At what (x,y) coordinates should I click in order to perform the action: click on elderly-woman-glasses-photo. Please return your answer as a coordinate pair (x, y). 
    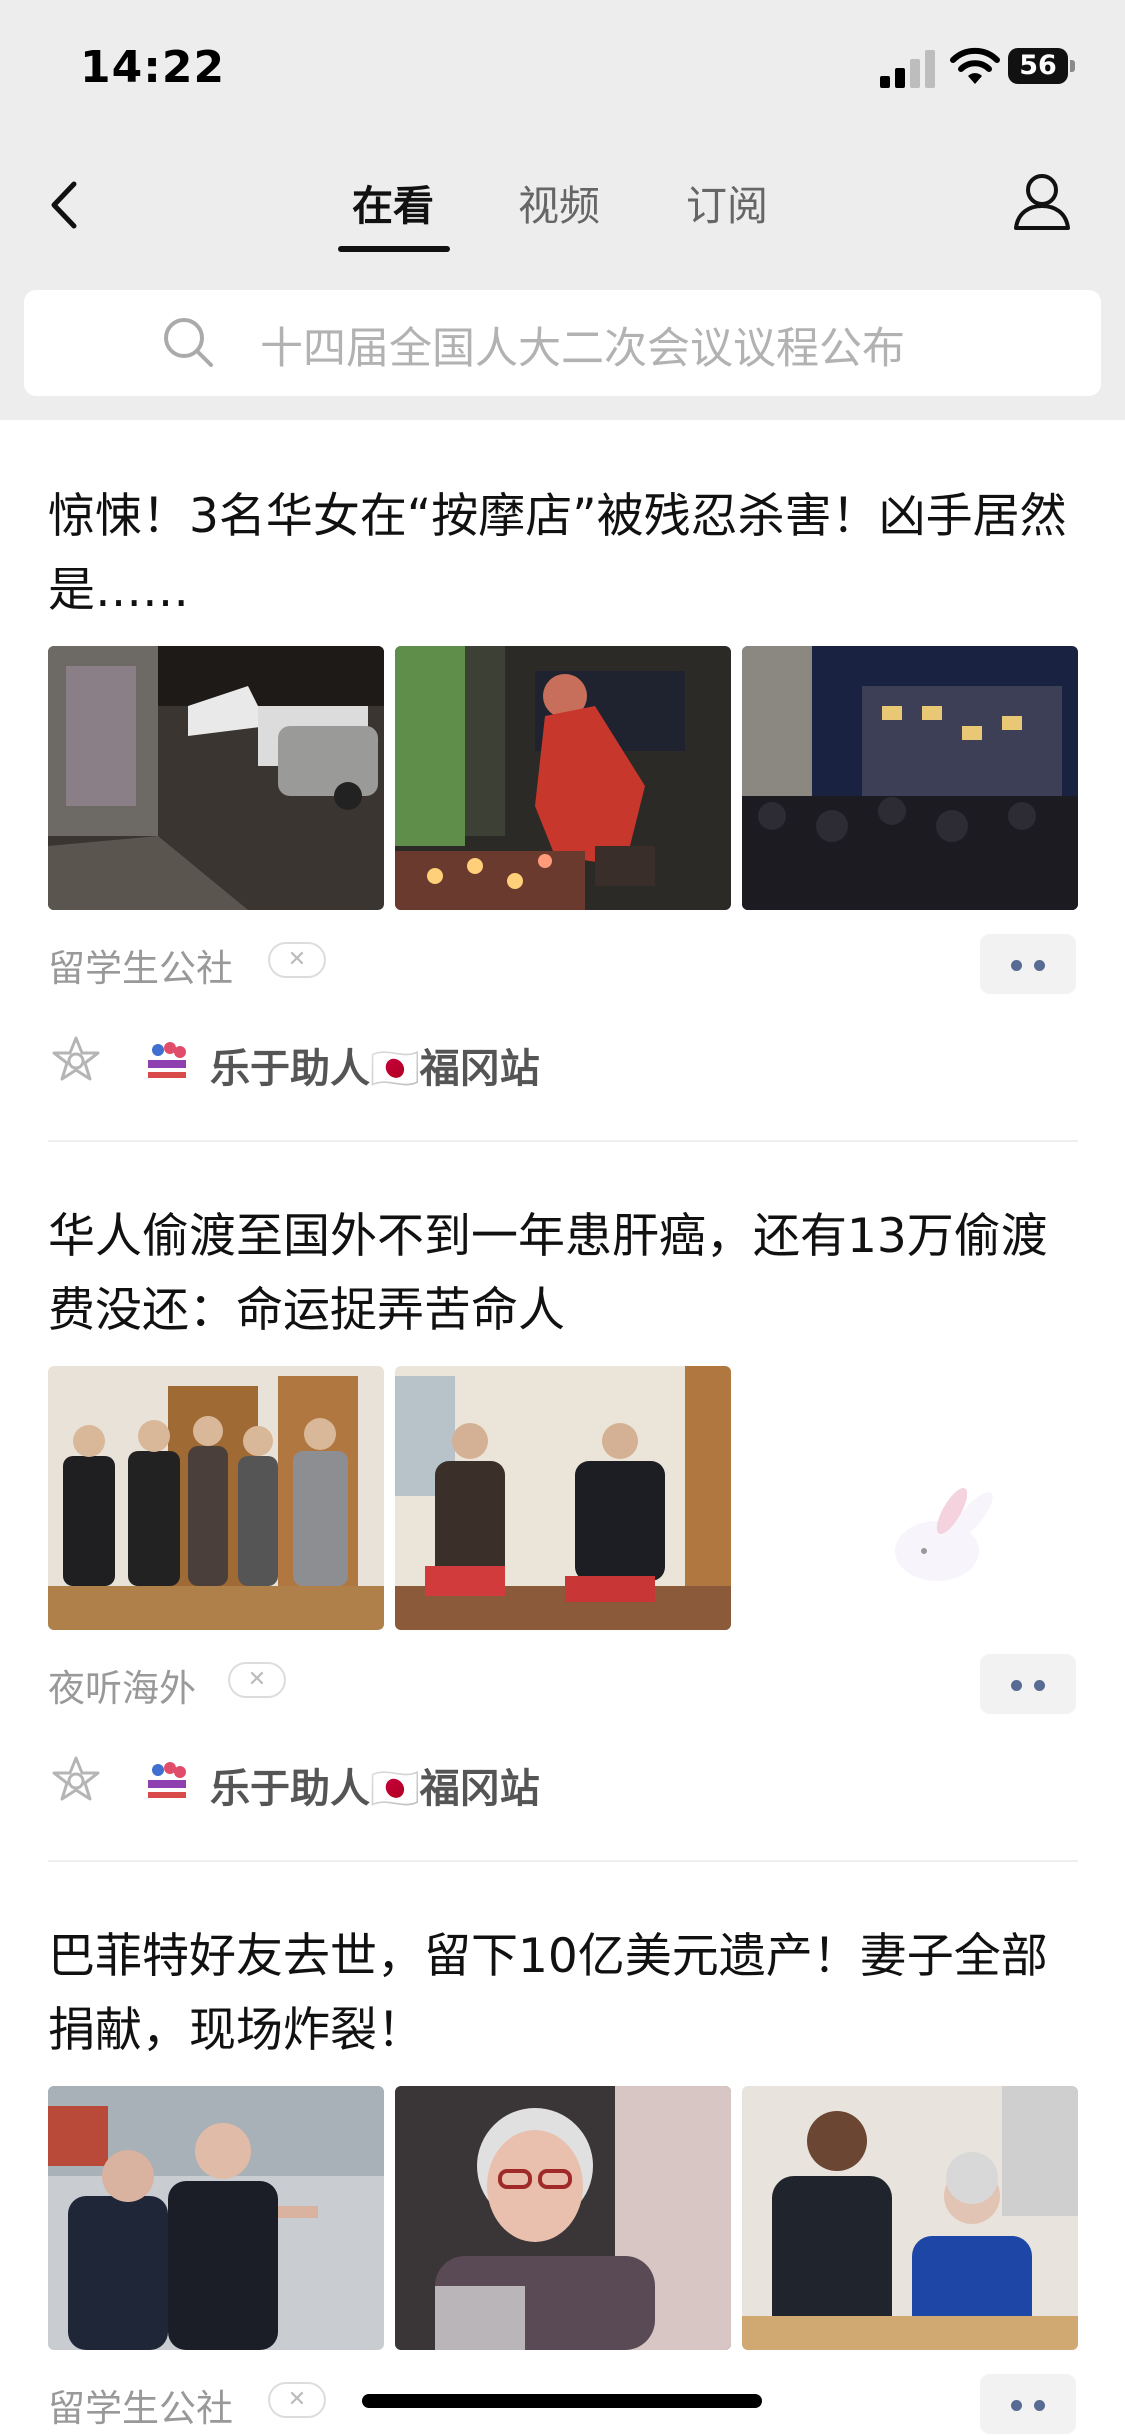
    Looking at the image, I should click on (563, 2218).